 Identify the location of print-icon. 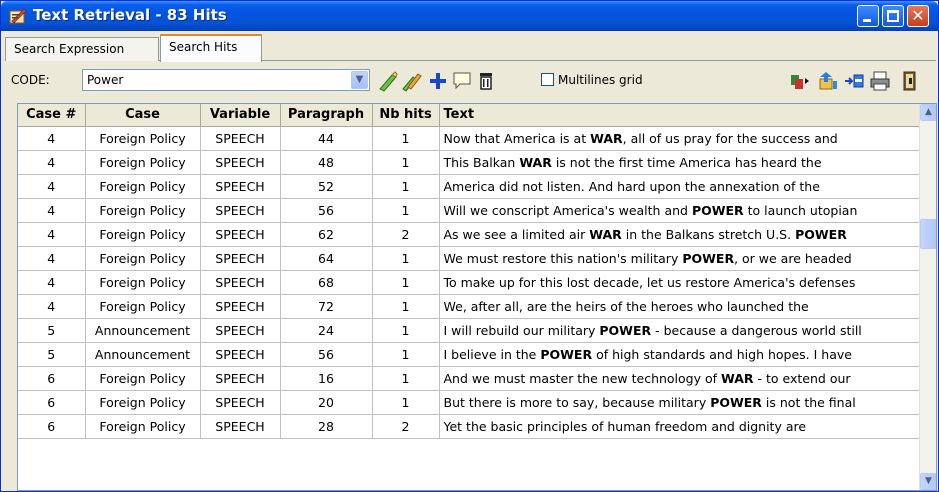
(880, 81).